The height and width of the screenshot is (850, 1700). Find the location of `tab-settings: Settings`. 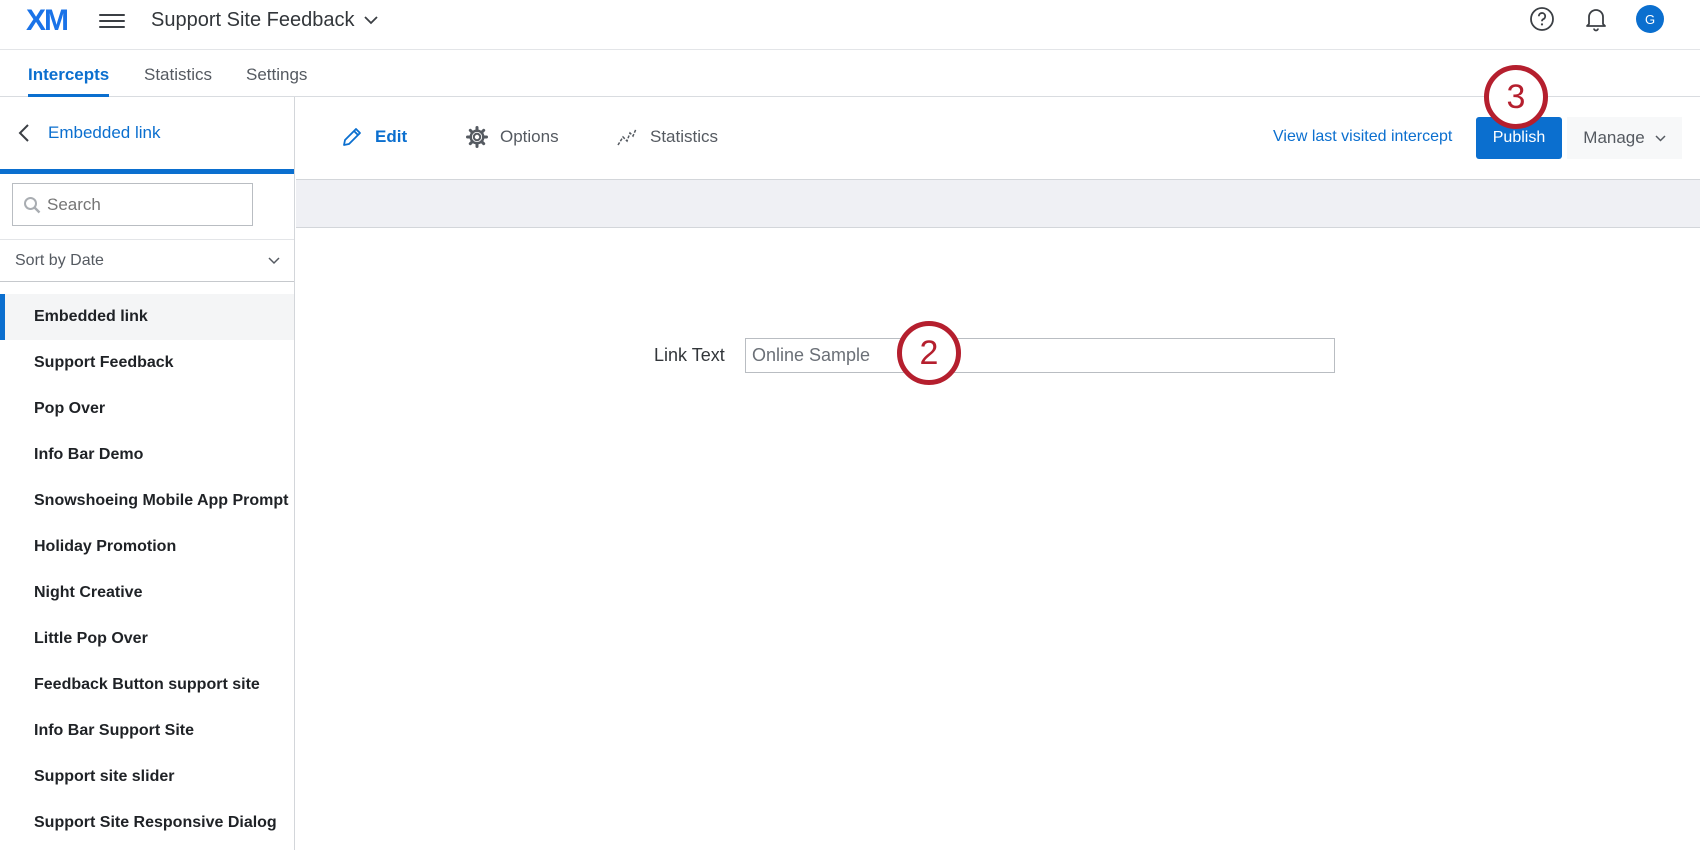

tab-settings: Settings is located at coordinates (276, 75).